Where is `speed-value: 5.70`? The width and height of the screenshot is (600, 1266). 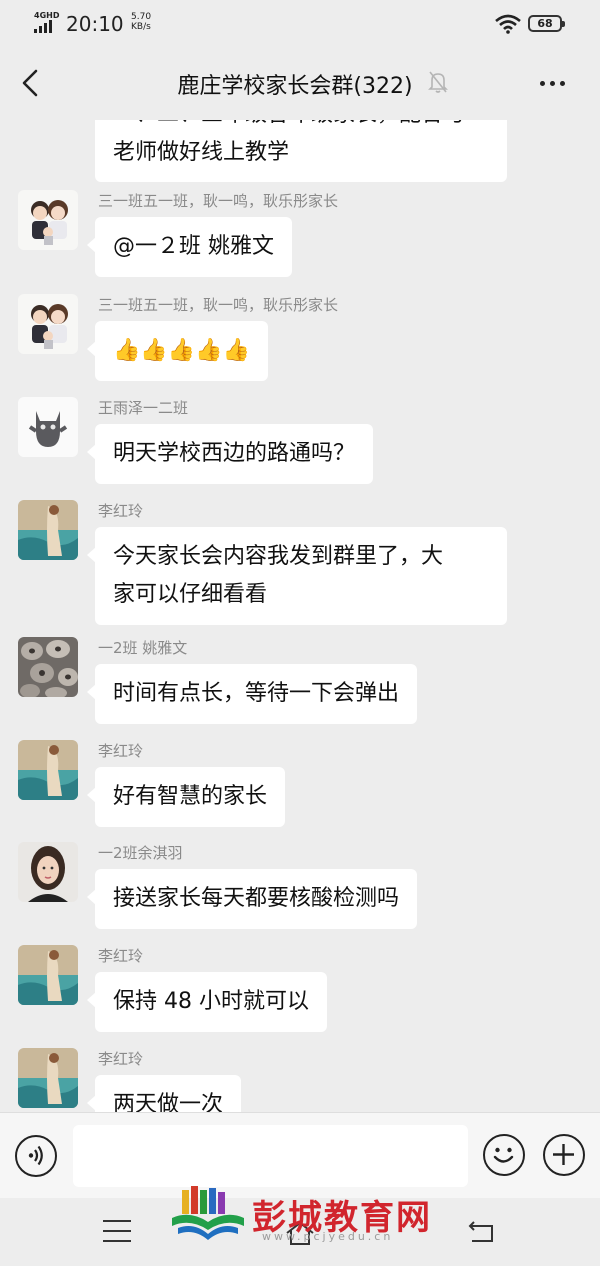 speed-value: 5.70 is located at coordinates (141, 17).